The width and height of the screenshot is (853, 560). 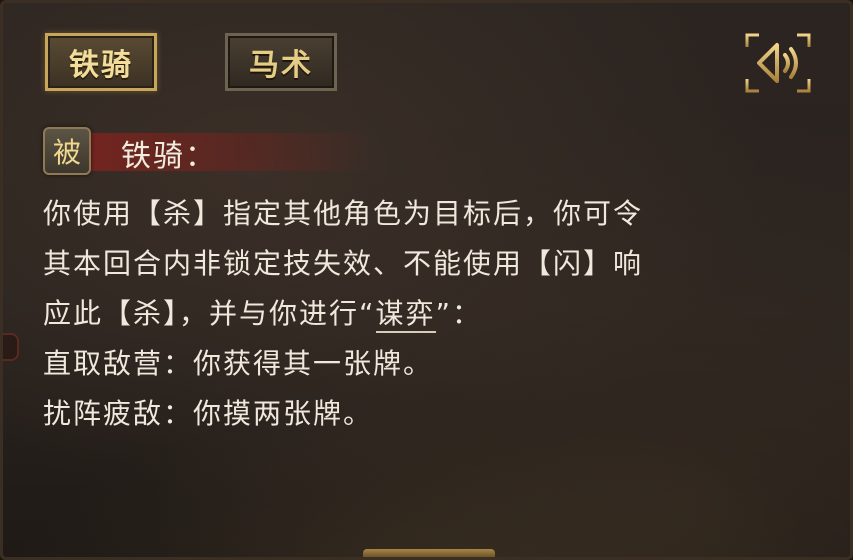 I want to click on voice-button, so click(x=778, y=63).